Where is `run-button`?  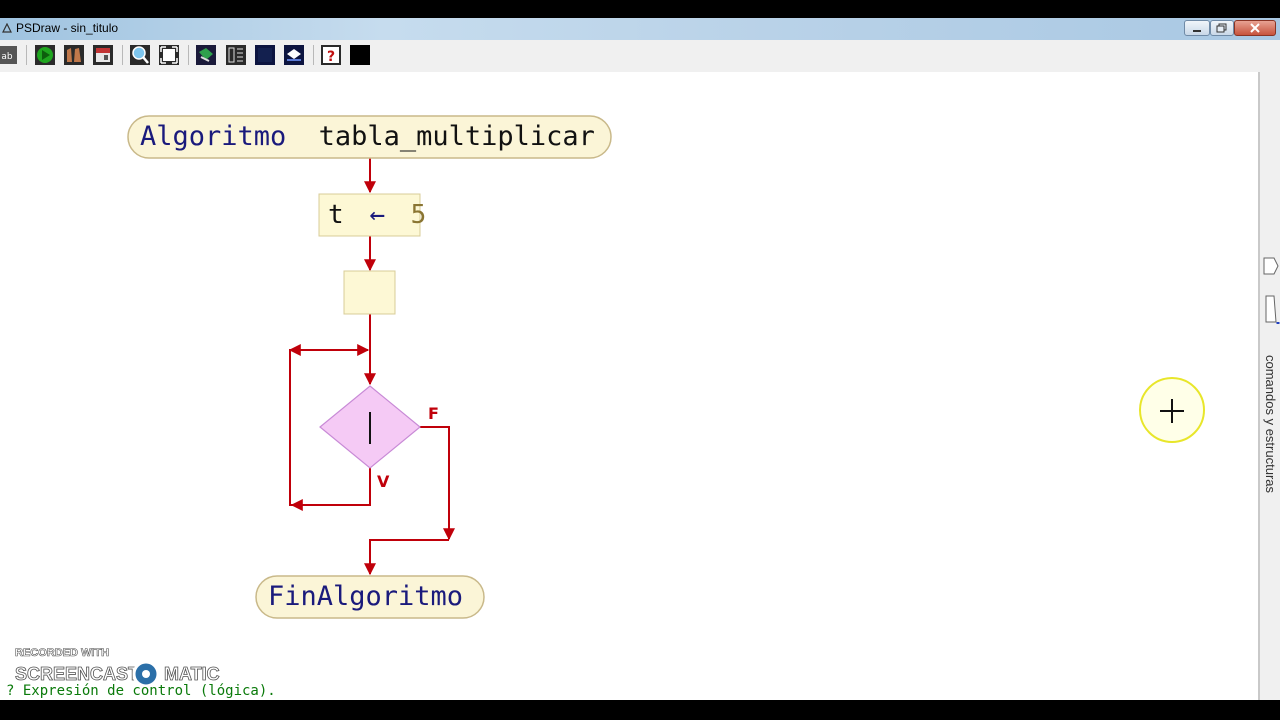 run-button is located at coordinates (45, 55).